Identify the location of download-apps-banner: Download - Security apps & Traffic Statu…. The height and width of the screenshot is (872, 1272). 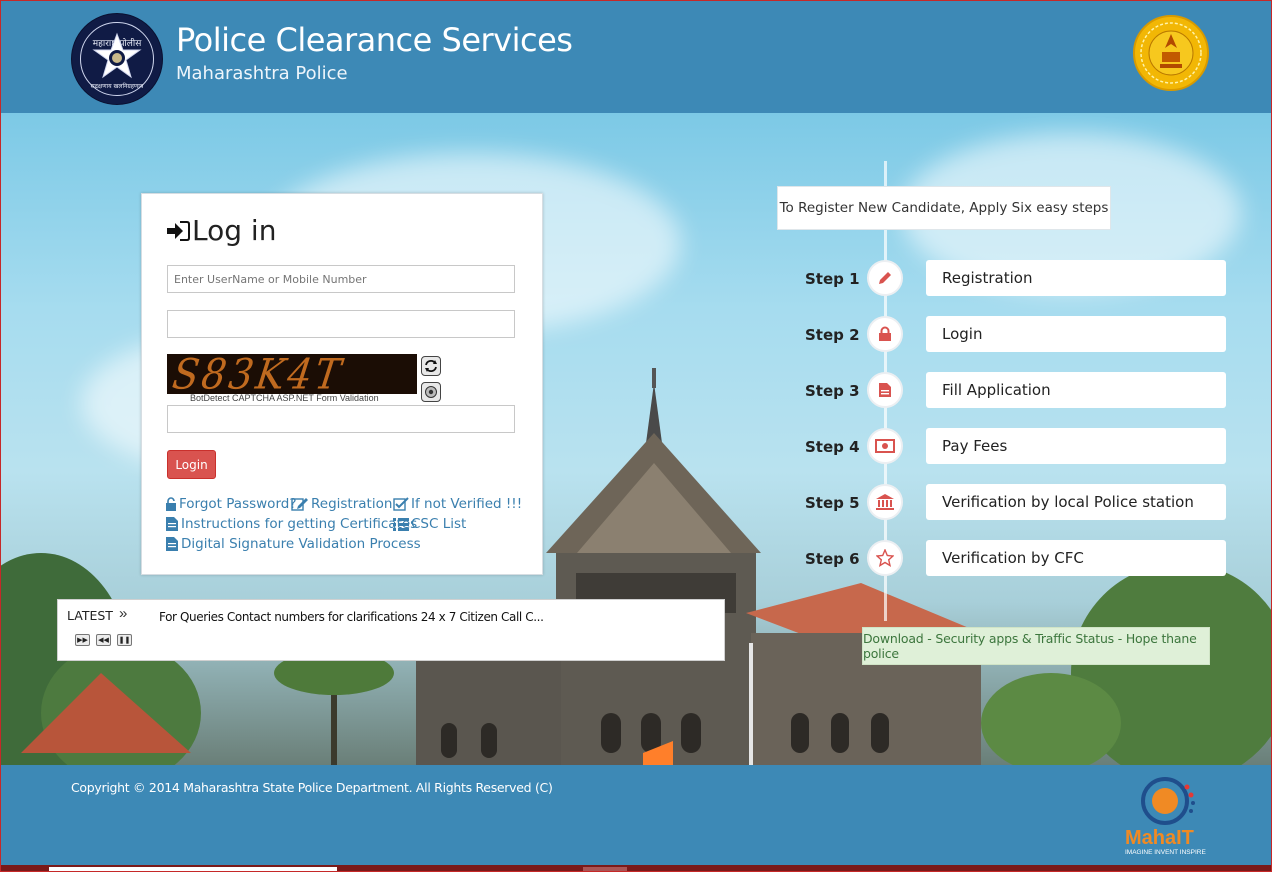
(1036, 646).